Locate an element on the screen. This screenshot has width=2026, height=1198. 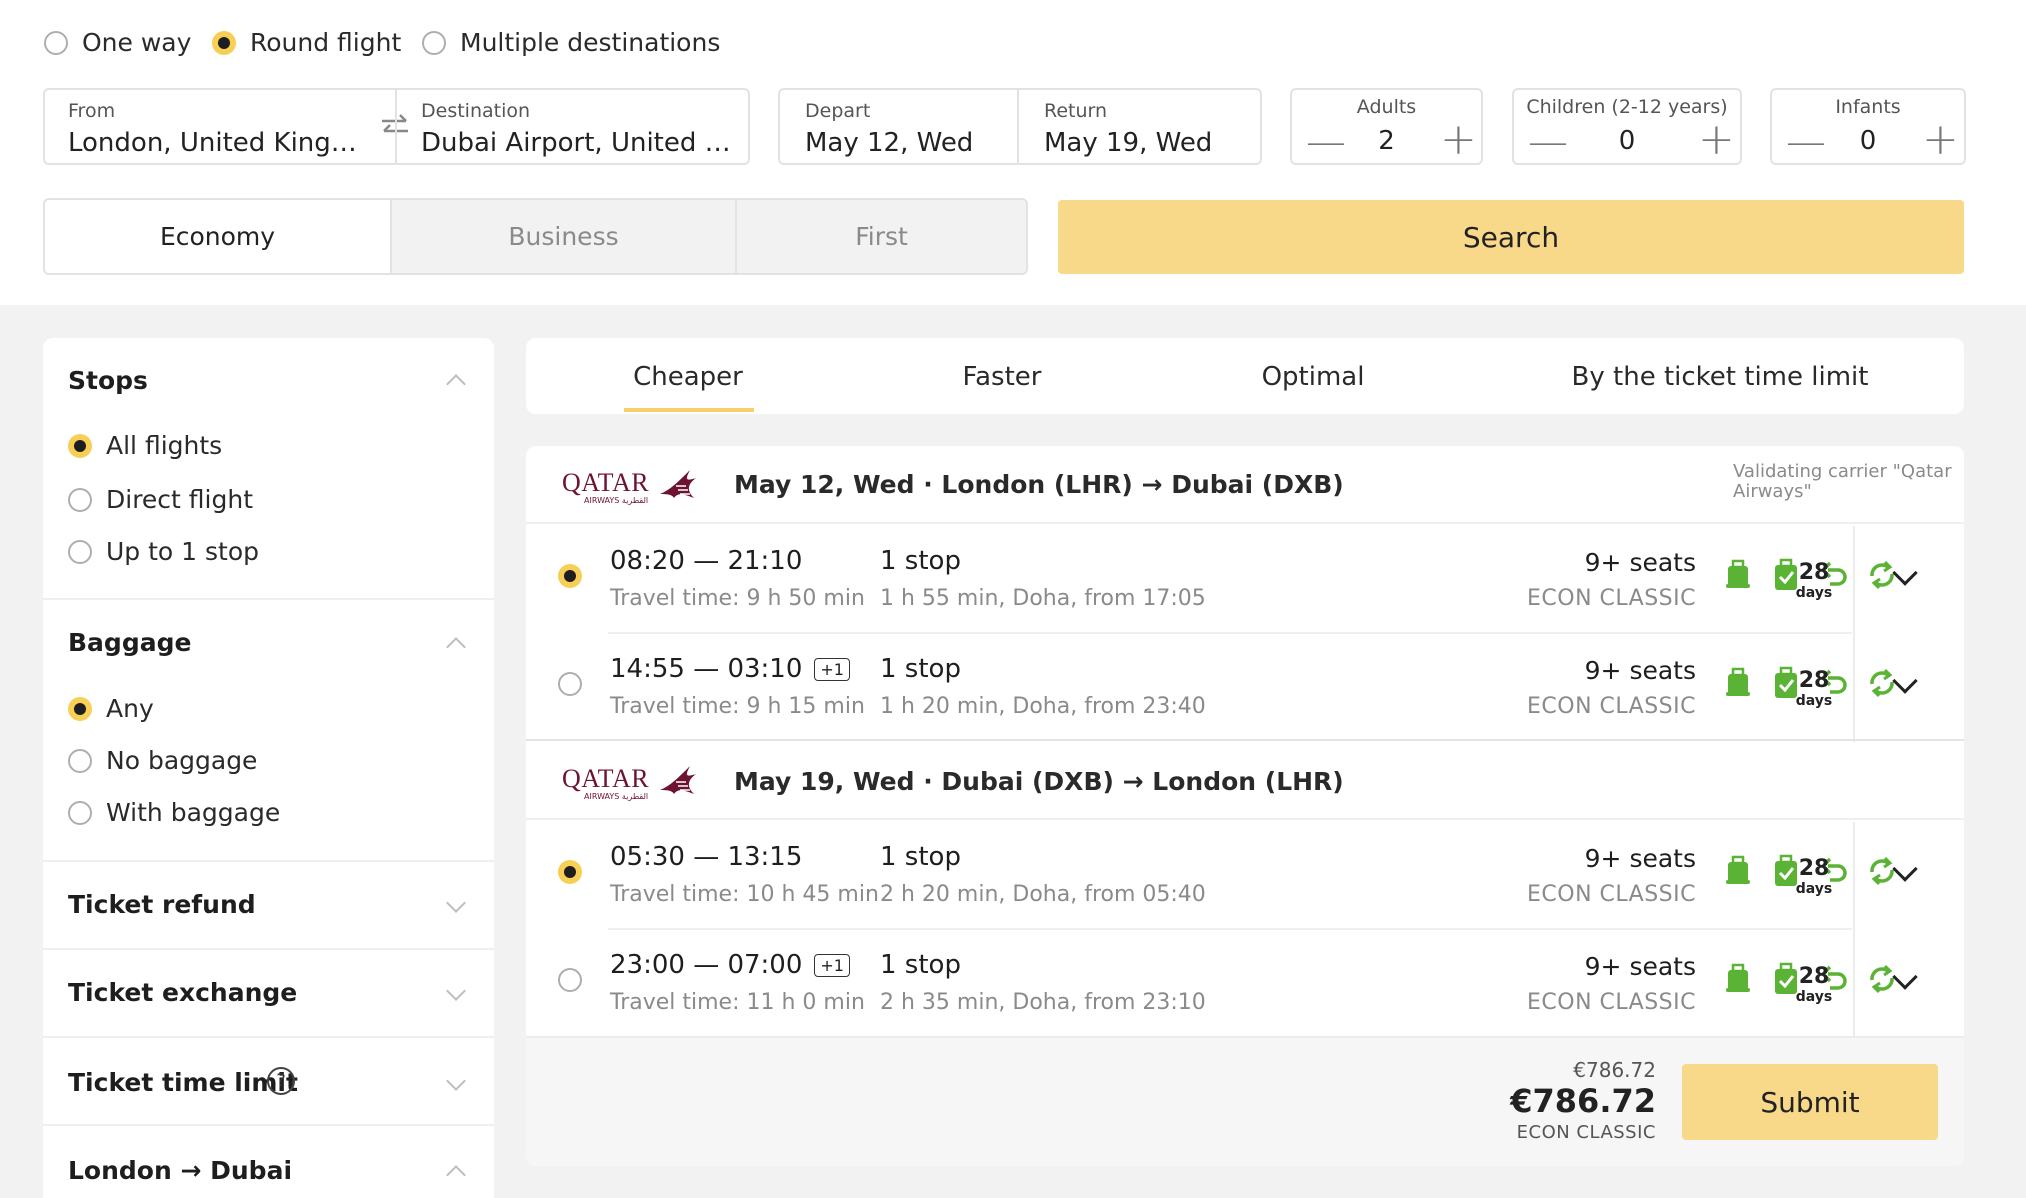
radio-any-baggage is located at coordinates (80, 708).